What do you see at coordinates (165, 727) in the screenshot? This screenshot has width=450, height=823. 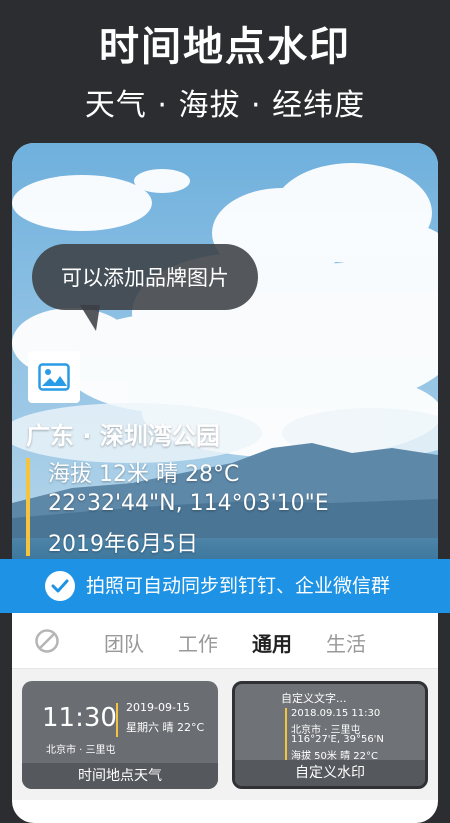 I see `template-week-weather: 星期六 晴 22°C` at bounding box center [165, 727].